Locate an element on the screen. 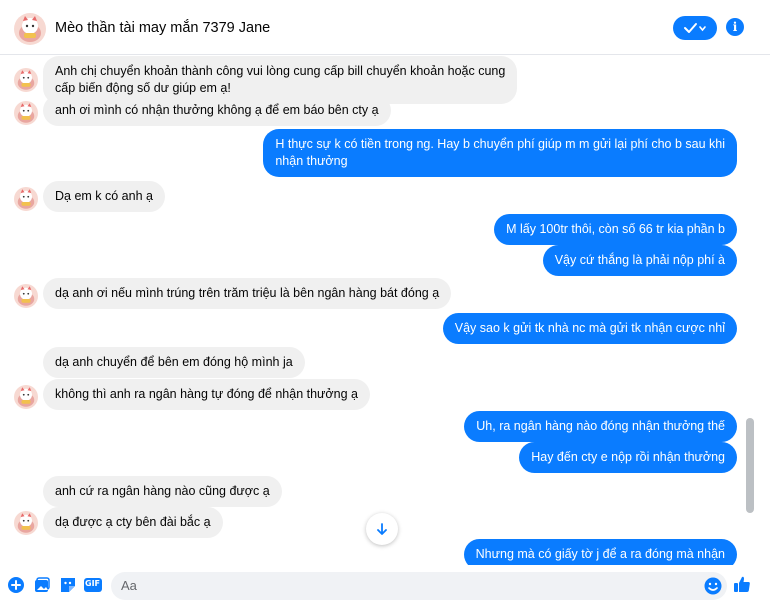  contact-avatar is located at coordinates (30, 29).